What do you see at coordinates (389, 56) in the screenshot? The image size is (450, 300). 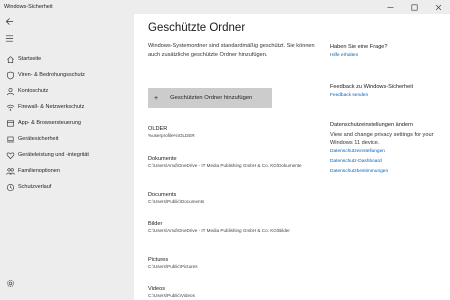 I see `help-link: Hilfe erhalten` at bounding box center [389, 56].